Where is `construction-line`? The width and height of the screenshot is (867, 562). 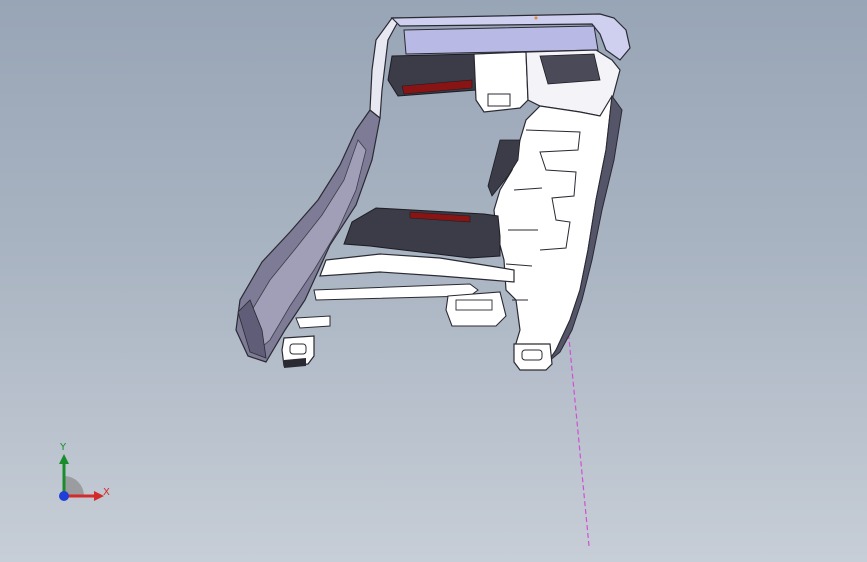
construction-line is located at coordinates (578, 432).